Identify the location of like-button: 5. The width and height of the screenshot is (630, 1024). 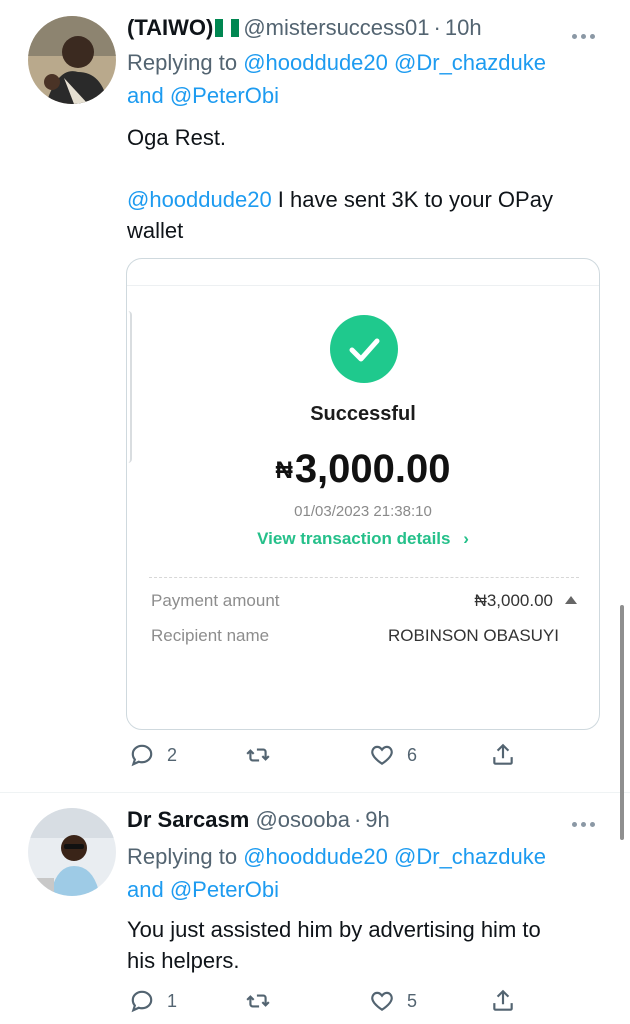
(393, 1001).